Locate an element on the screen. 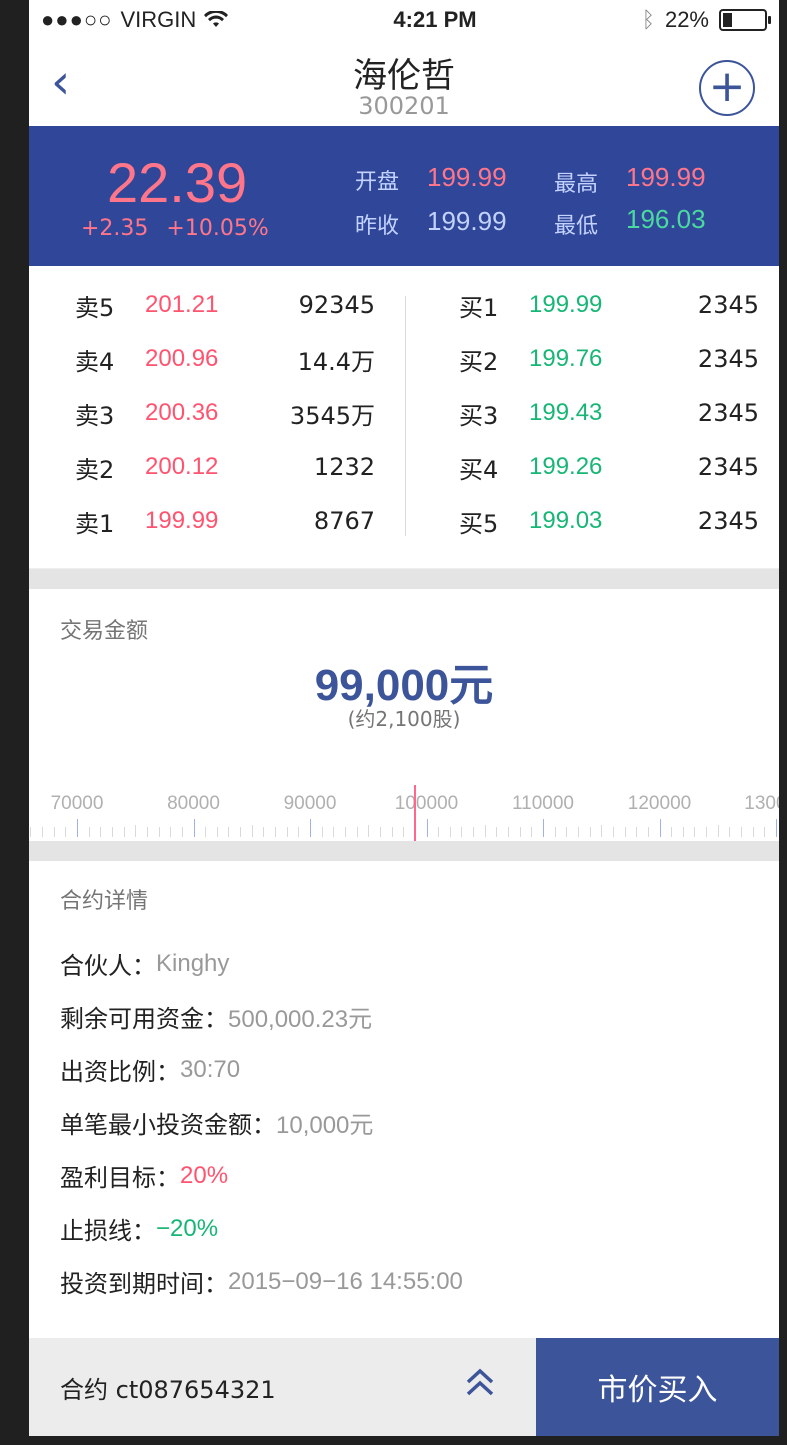  bid-label: 买4 is located at coordinates (479, 469).